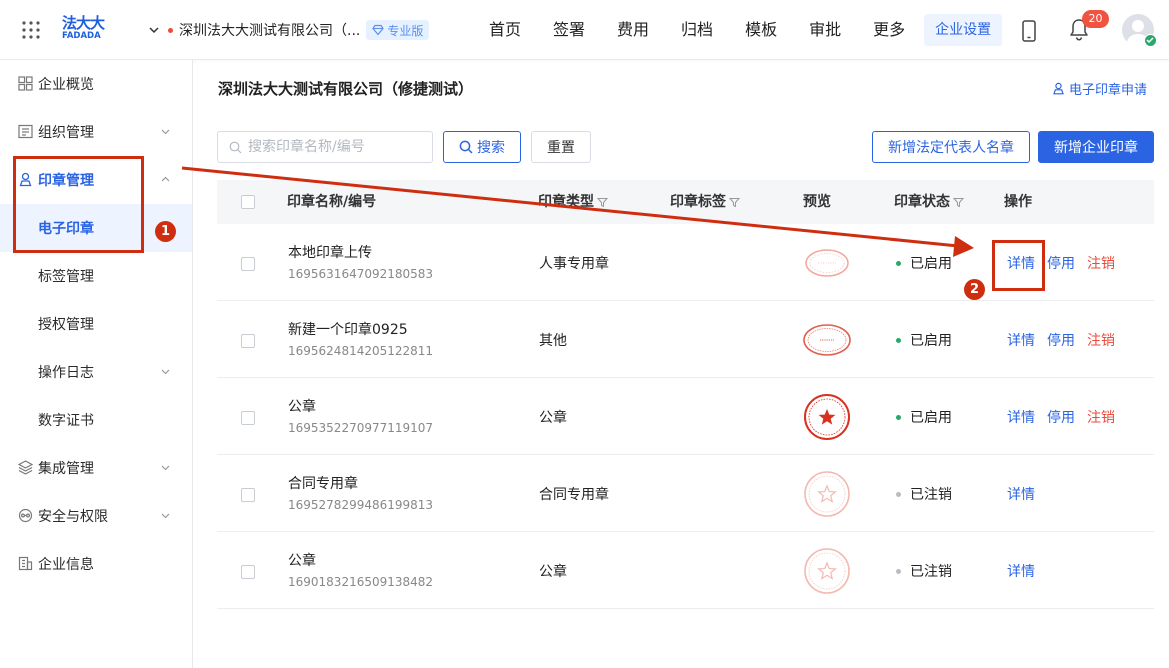 The height and width of the screenshot is (668, 1169). I want to click on fadada-logo: 法大大 FADADA, so click(88, 30).